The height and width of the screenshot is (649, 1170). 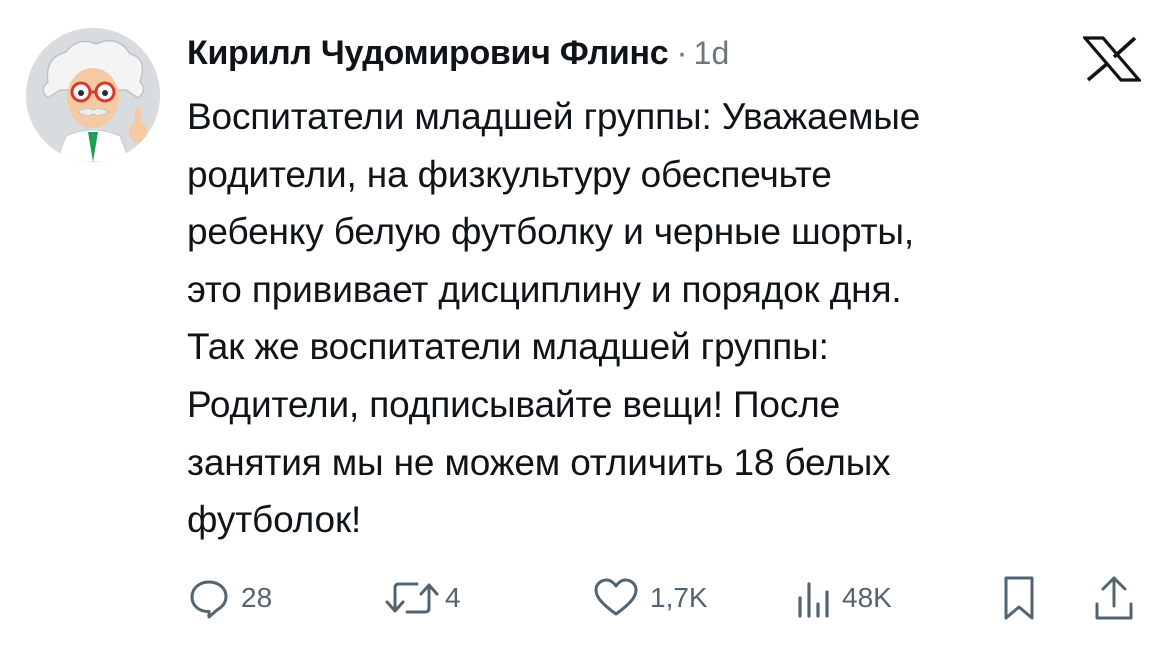 I want to click on views-button: 48K, so click(x=843, y=598).